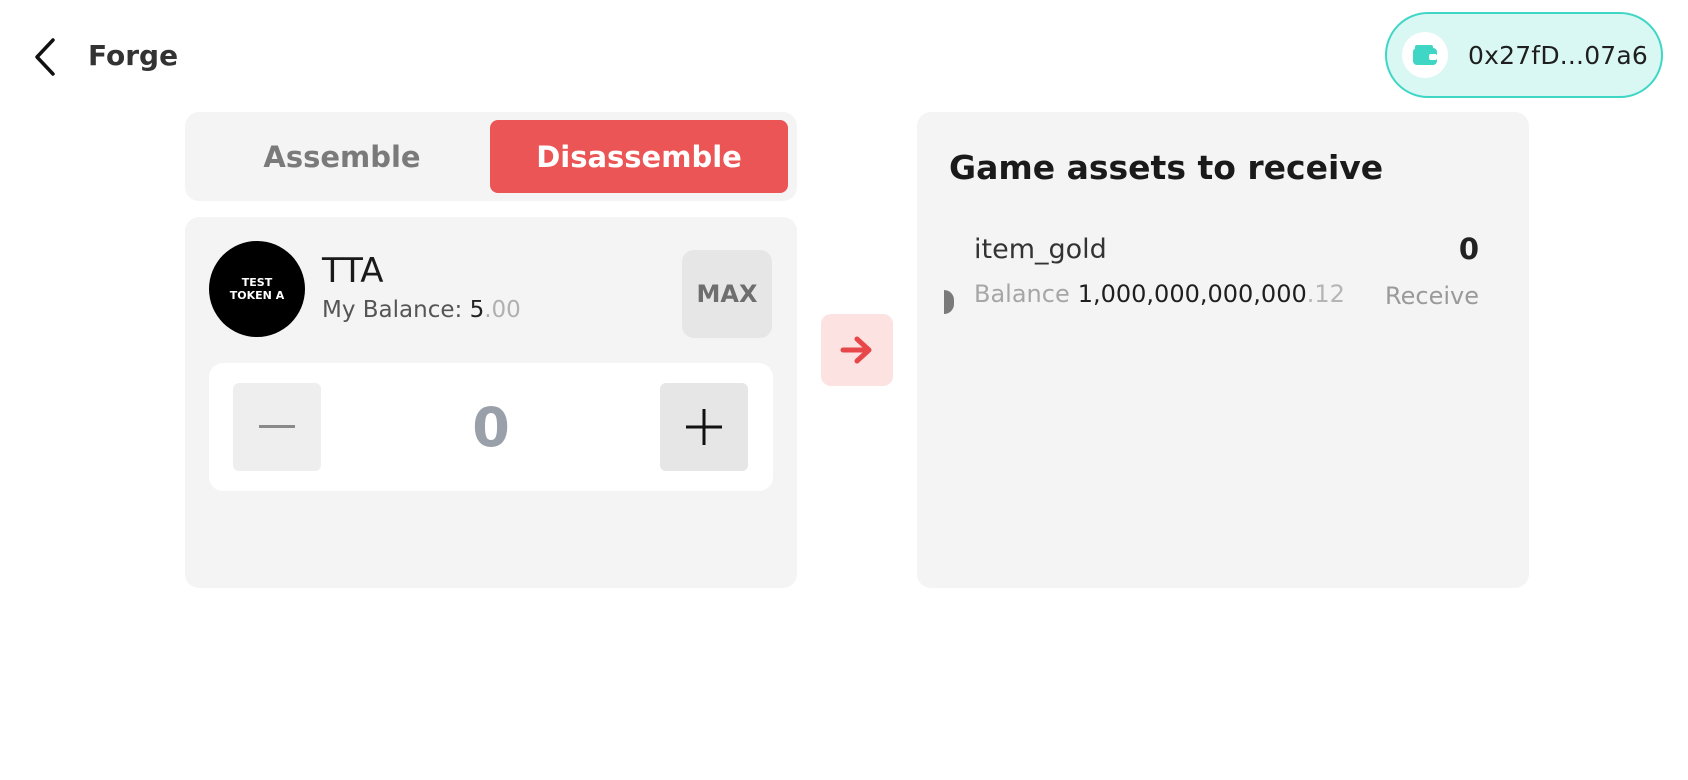  I want to click on tab-disassemble: Disassemble, so click(639, 156).